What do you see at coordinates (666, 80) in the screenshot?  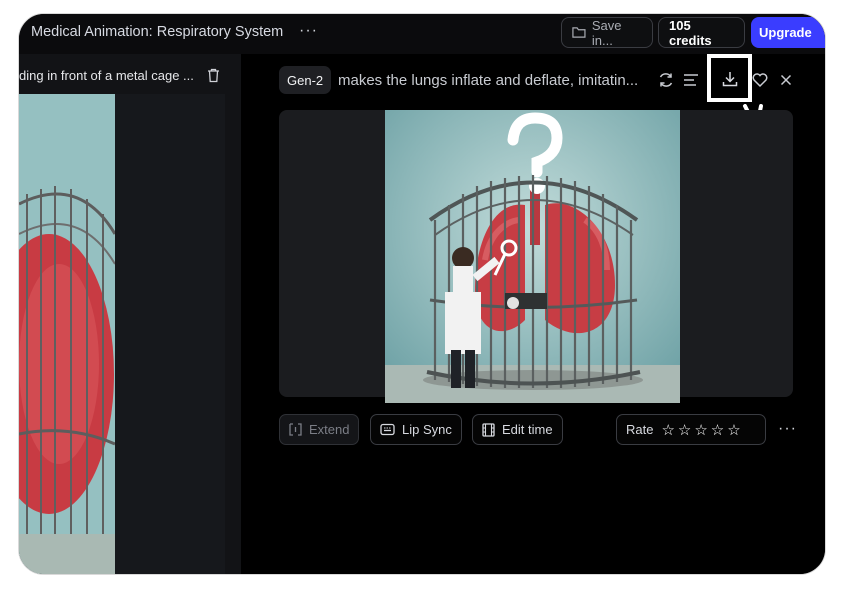 I see `refresh-icon` at bounding box center [666, 80].